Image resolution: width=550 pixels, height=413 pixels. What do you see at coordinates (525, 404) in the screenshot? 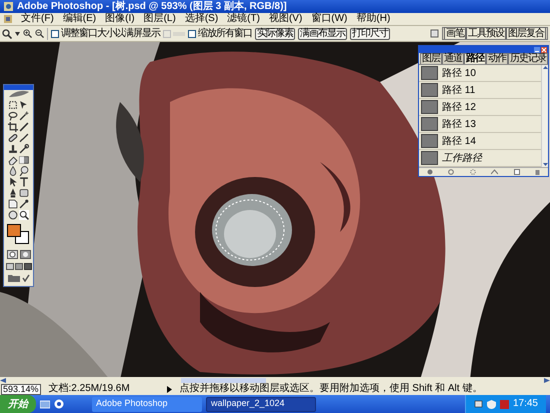
I see `clock: 17:45` at bounding box center [525, 404].